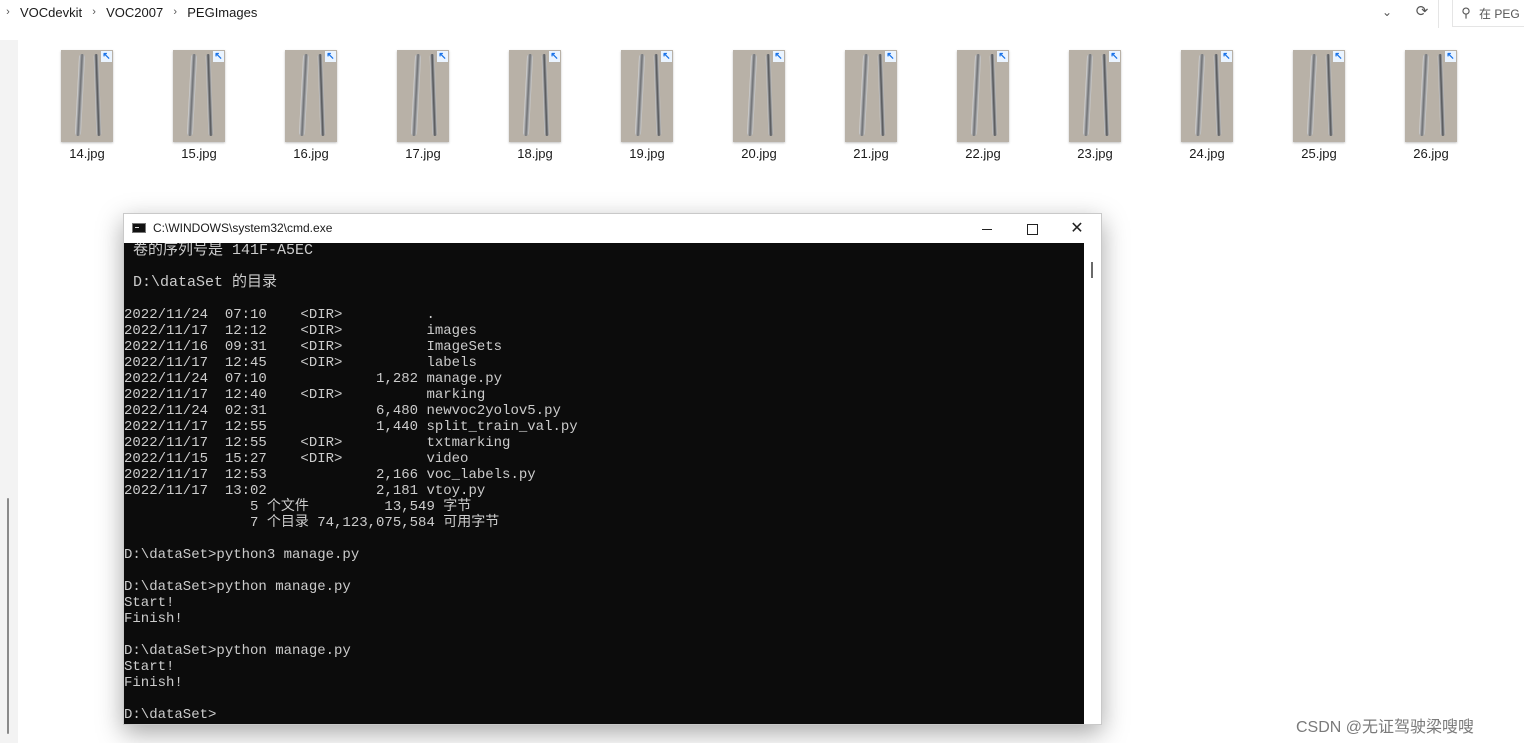 The width and height of the screenshot is (1524, 743). Describe the element at coordinates (987, 228) in the screenshot. I see `minimize-button` at that location.